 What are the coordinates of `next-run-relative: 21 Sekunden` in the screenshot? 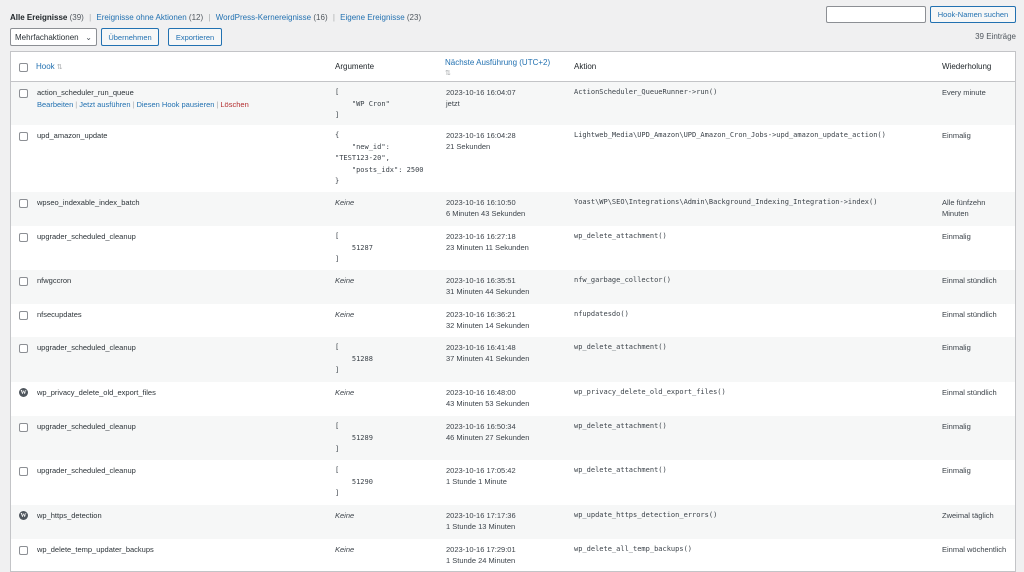 It's located at (468, 146).